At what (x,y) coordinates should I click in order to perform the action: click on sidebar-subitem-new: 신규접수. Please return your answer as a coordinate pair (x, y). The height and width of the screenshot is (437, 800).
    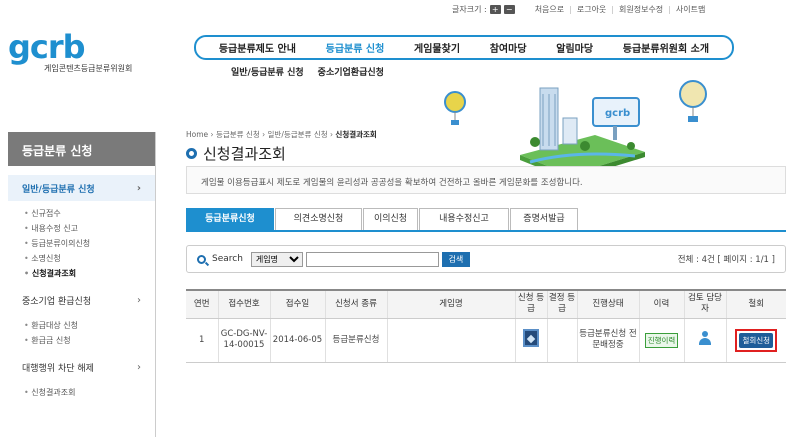
    Looking at the image, I should click on (89, 213).